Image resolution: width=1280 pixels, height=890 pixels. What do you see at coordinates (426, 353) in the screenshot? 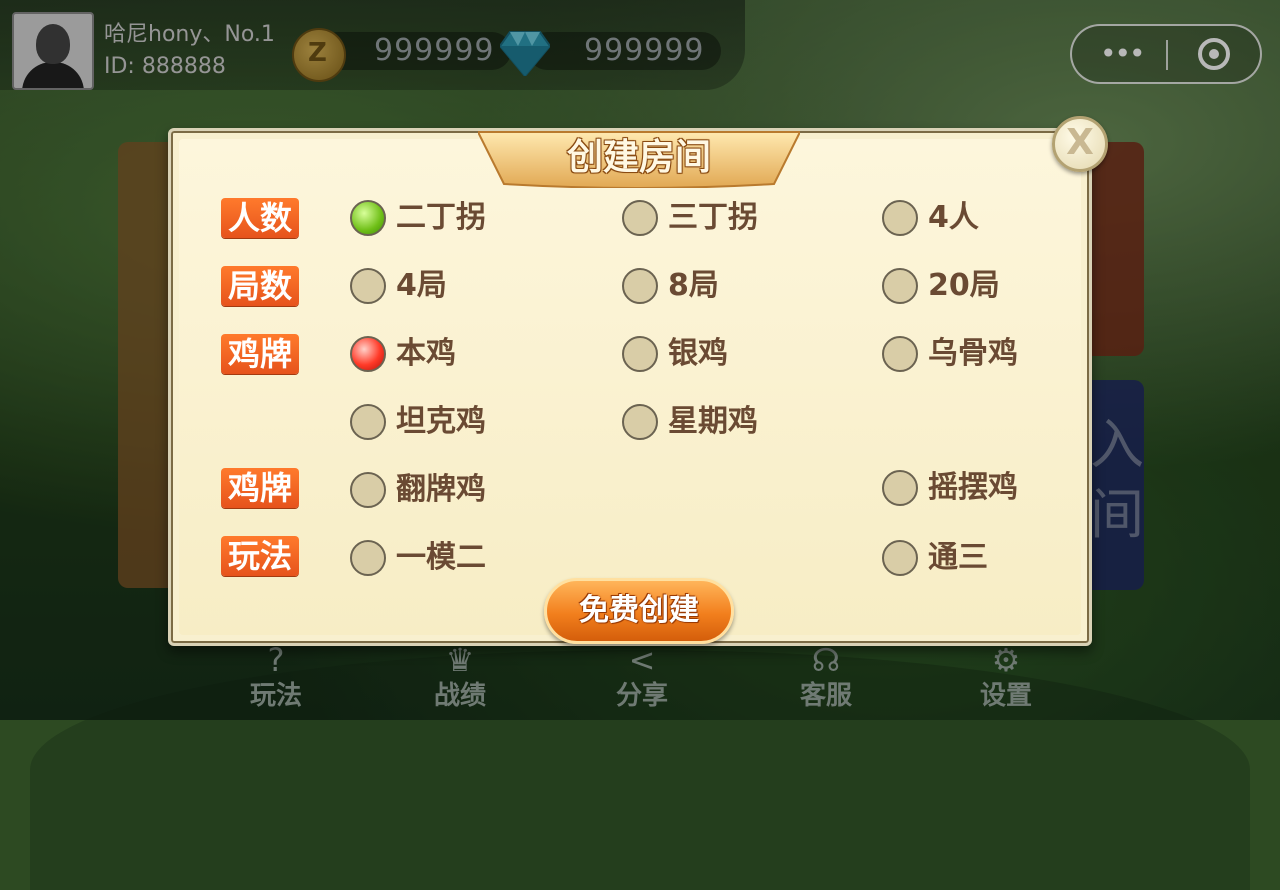
I see `option-label: 本鸡` at bounding box center [426, 353].